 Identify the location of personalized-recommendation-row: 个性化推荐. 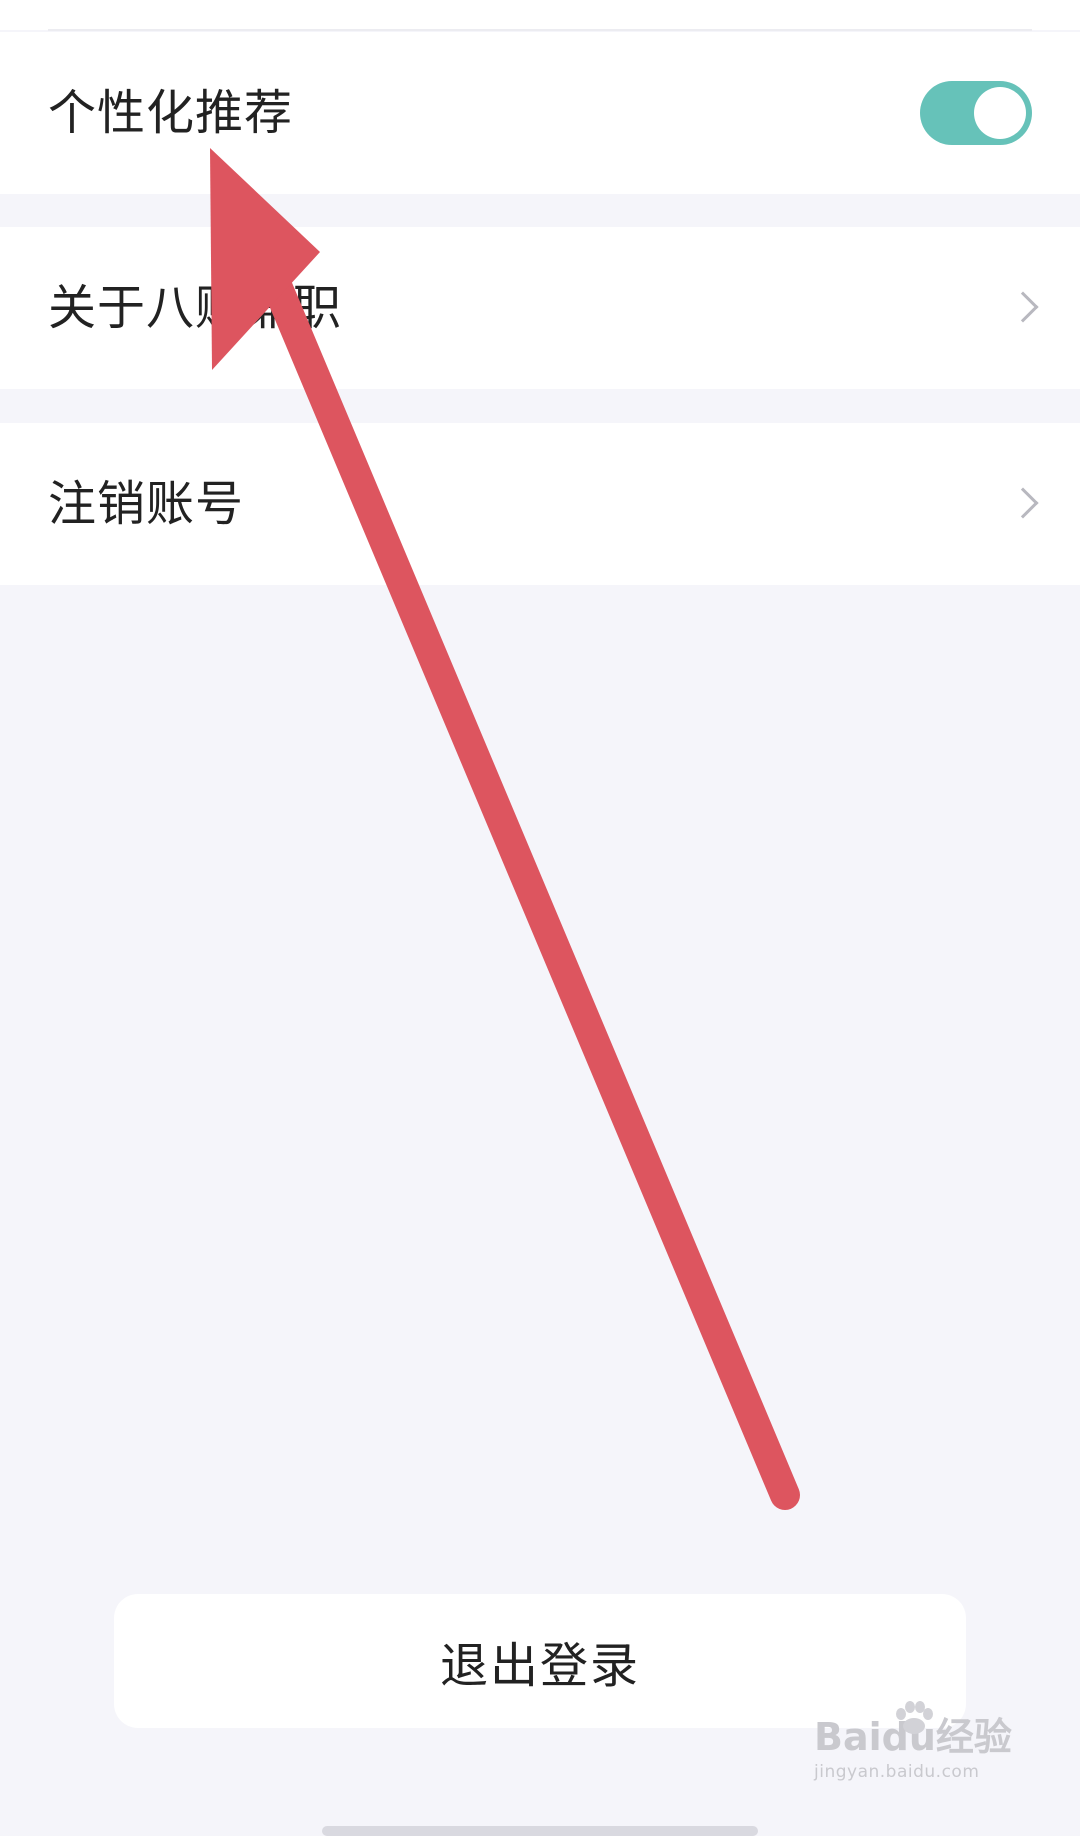
(540, 113).